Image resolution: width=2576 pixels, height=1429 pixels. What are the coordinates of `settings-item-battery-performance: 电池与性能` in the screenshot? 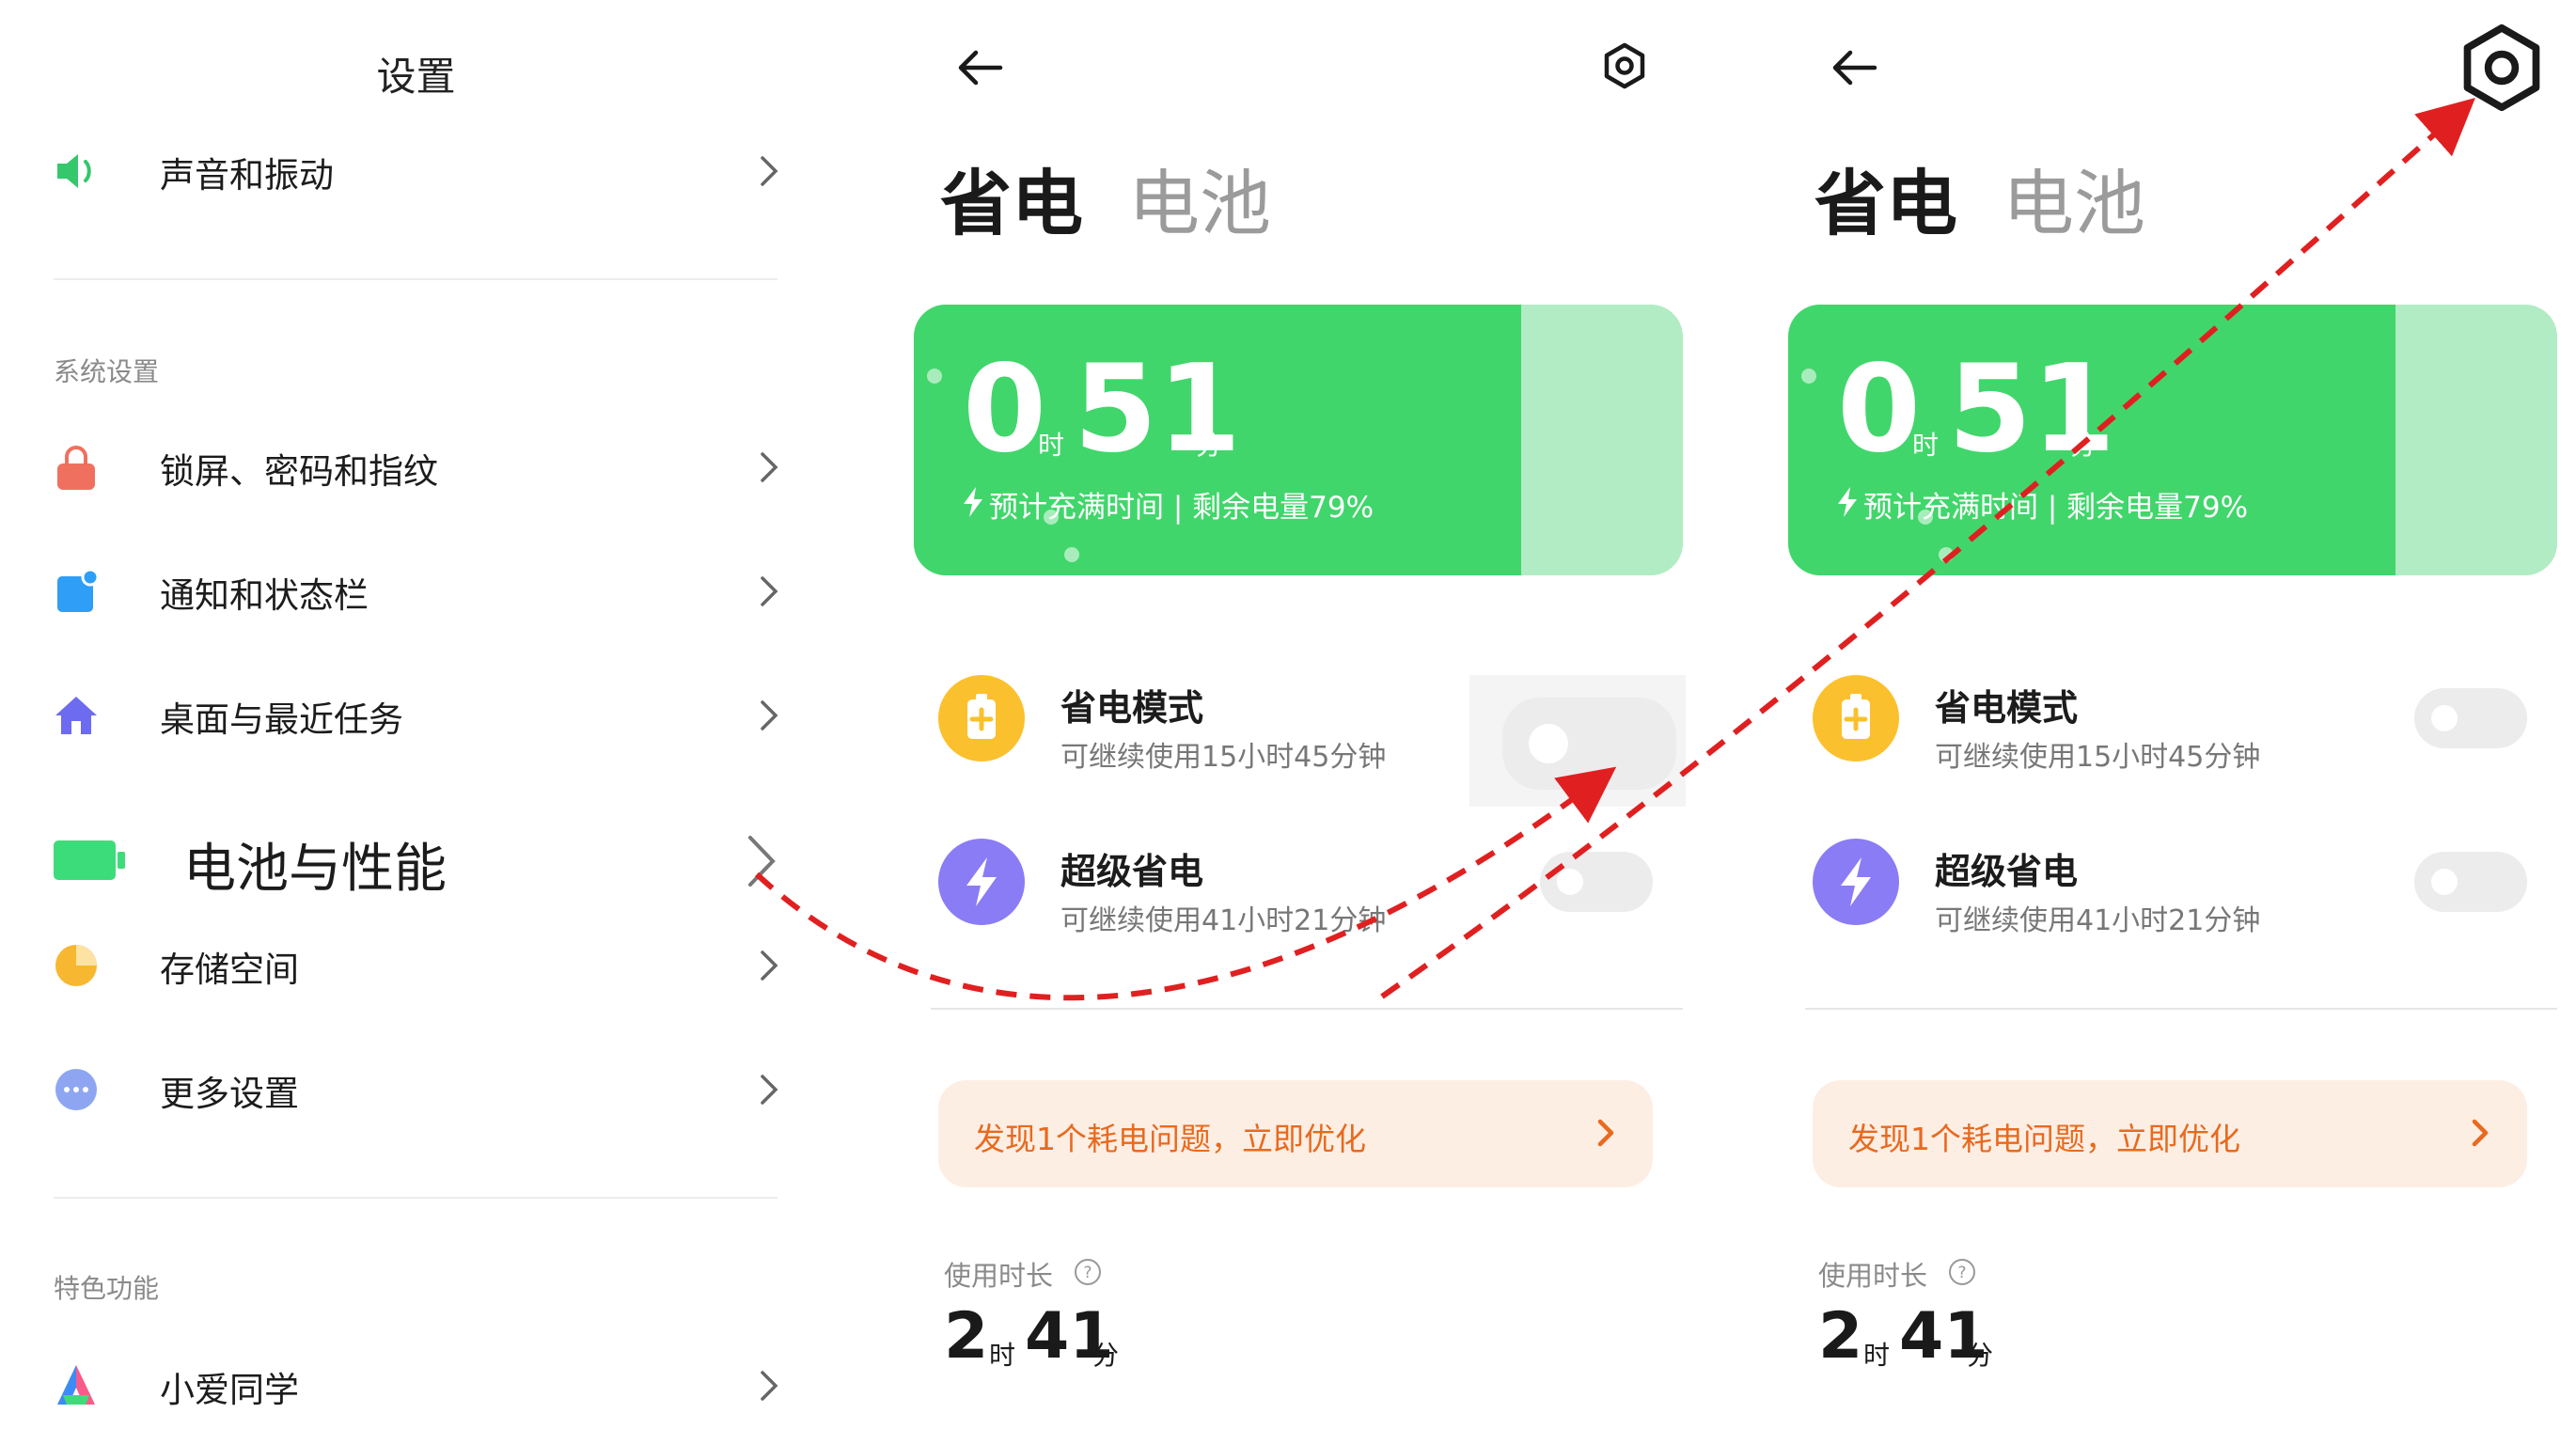 It's located at (421, 865).